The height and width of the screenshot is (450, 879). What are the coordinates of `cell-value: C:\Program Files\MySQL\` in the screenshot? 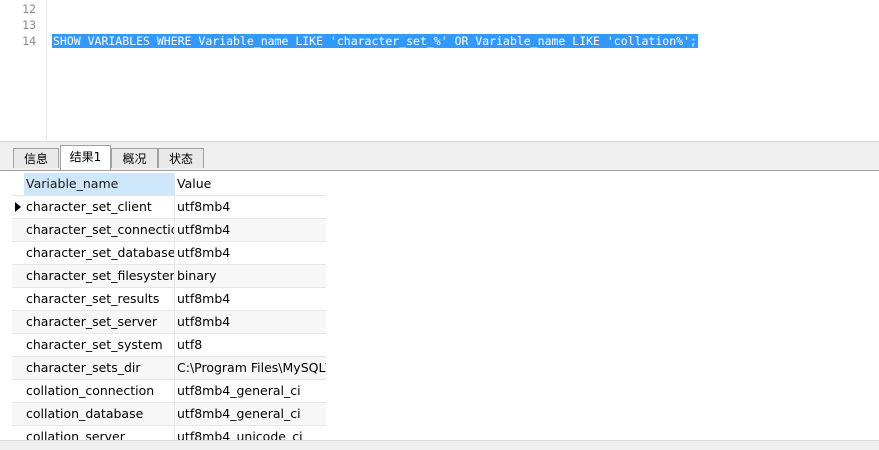 It's located at (250, 368).